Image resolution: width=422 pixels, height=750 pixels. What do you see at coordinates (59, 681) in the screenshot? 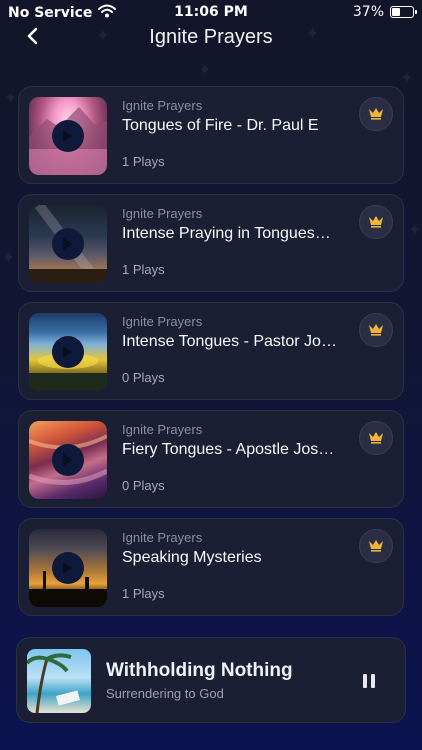
I see `now-playing-artwork` at bounding box center [59, 681].